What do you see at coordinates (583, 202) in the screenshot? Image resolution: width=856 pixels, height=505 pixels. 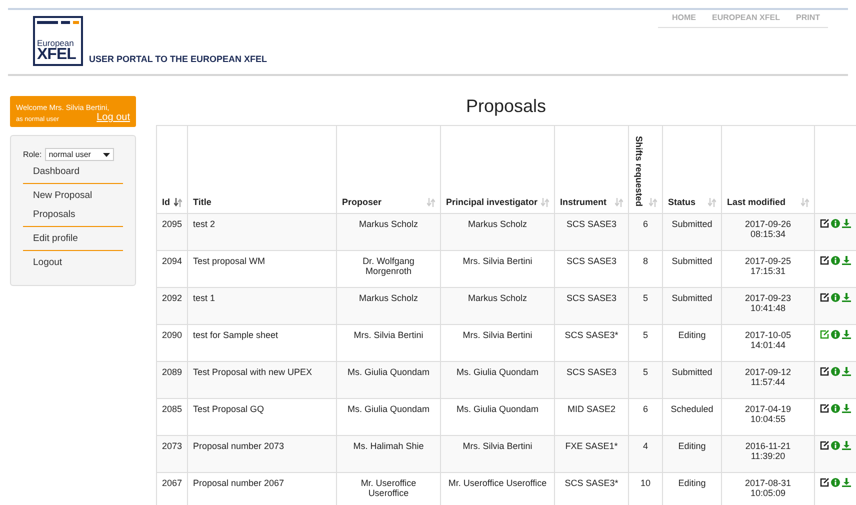 I see `header-label: Instrument` at bounding box center [583, 202].